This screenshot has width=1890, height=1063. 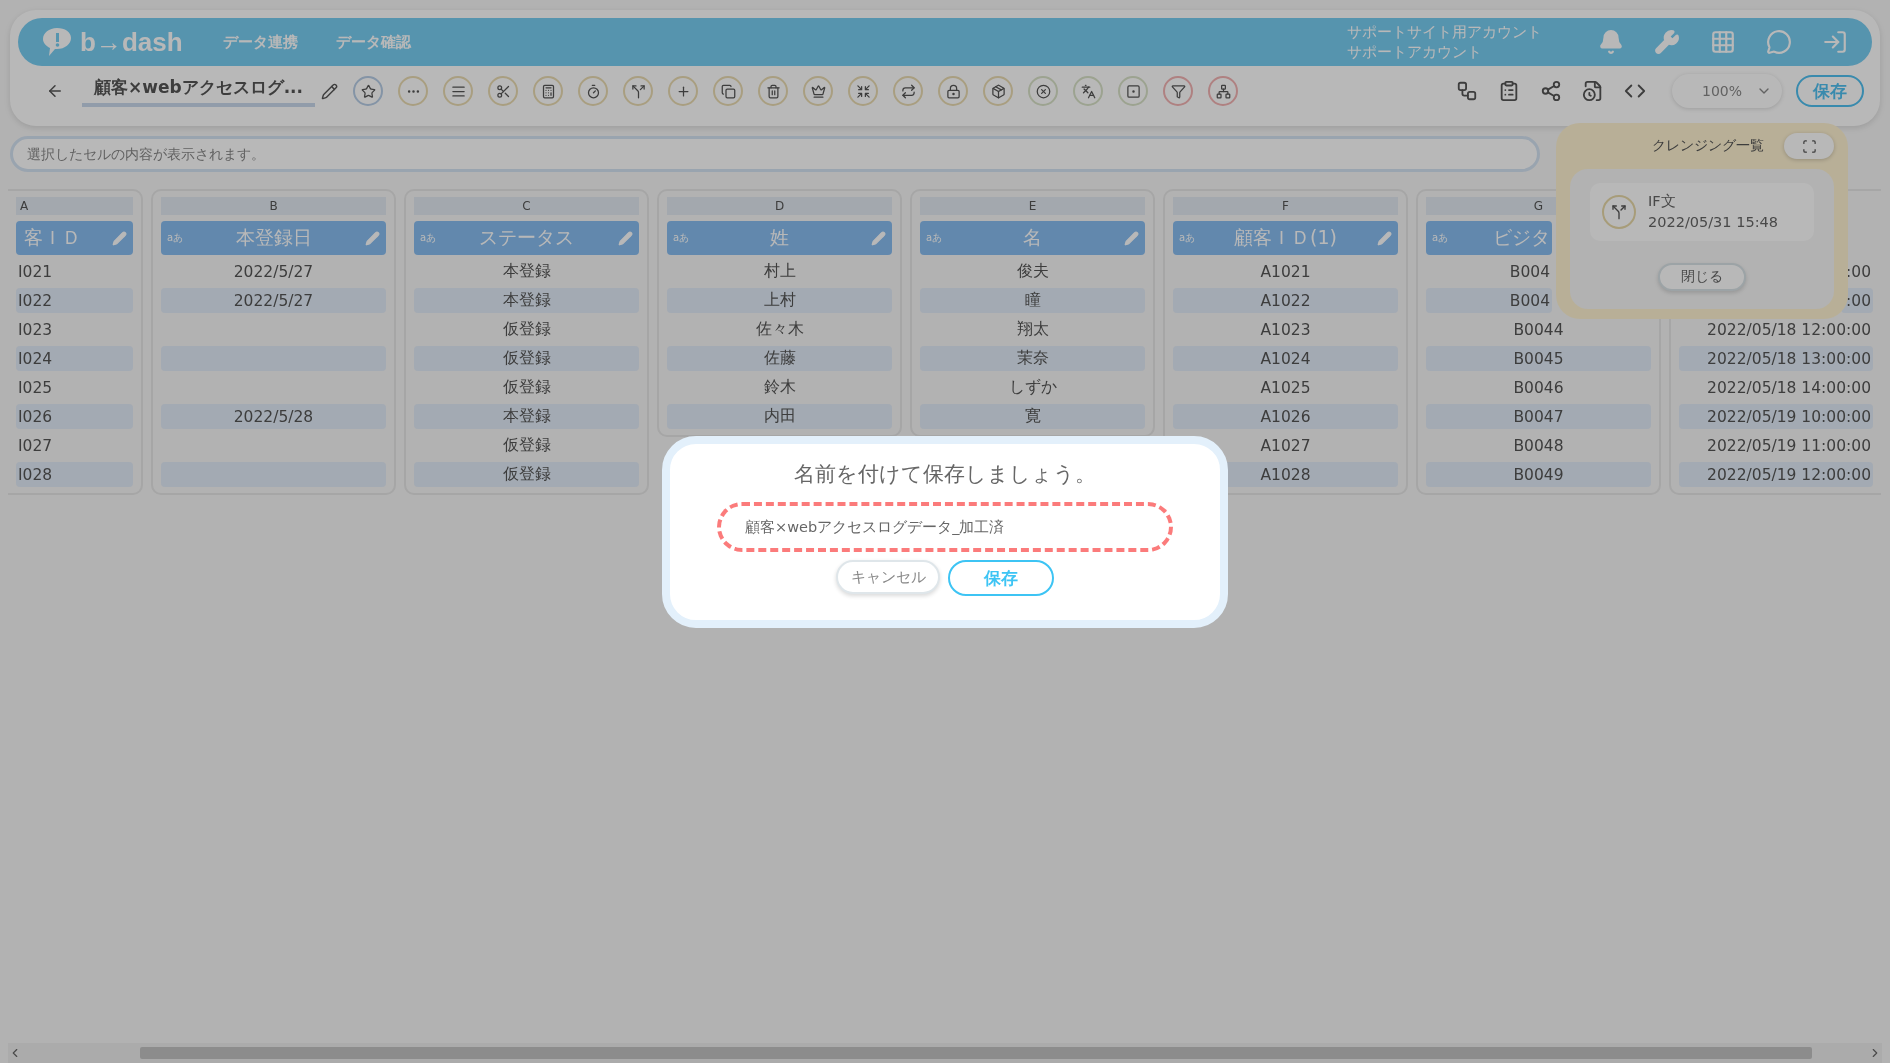 I want to click on shrink-icon, so click(x=863, y=91).